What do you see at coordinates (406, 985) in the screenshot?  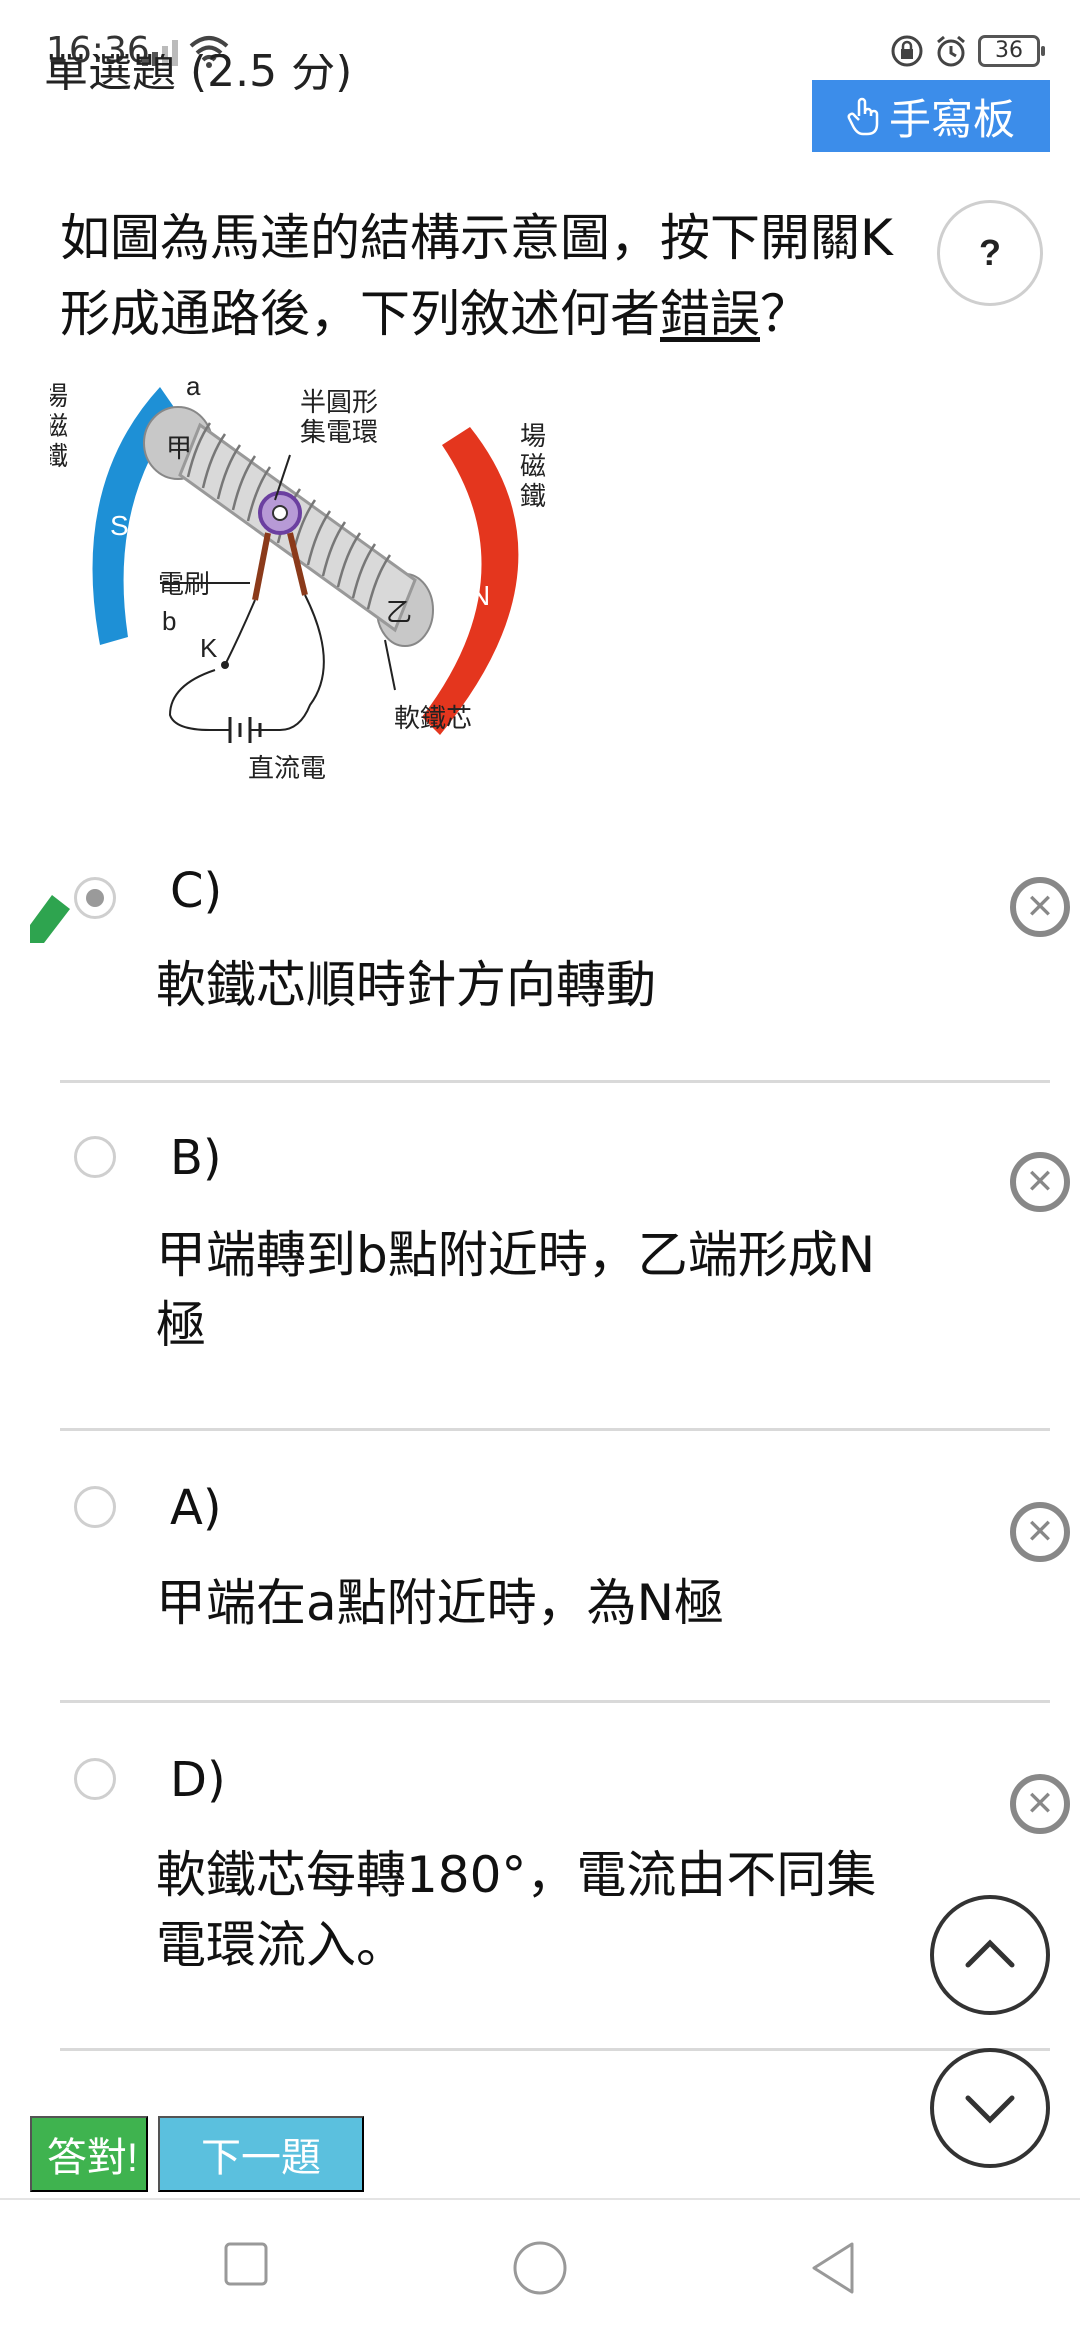 I see `option-c-text: 軟鐵芯順時針方向轉動` at bounding box center [406, 985].